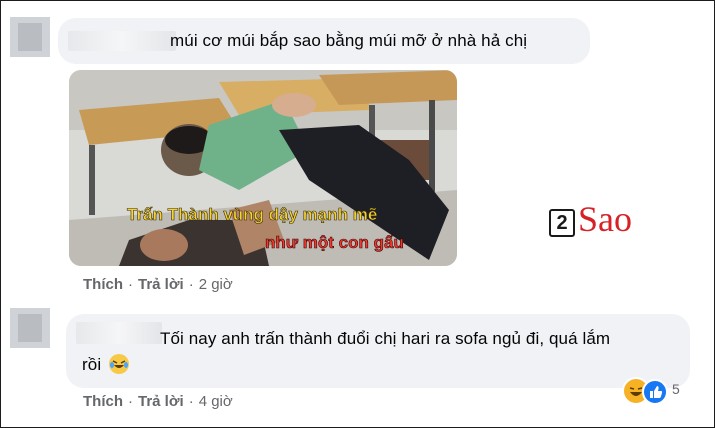  Describe the element at coordinates (334, 242) in the screenshot. I see `image-caption-line2: như một con gấu` at that location.